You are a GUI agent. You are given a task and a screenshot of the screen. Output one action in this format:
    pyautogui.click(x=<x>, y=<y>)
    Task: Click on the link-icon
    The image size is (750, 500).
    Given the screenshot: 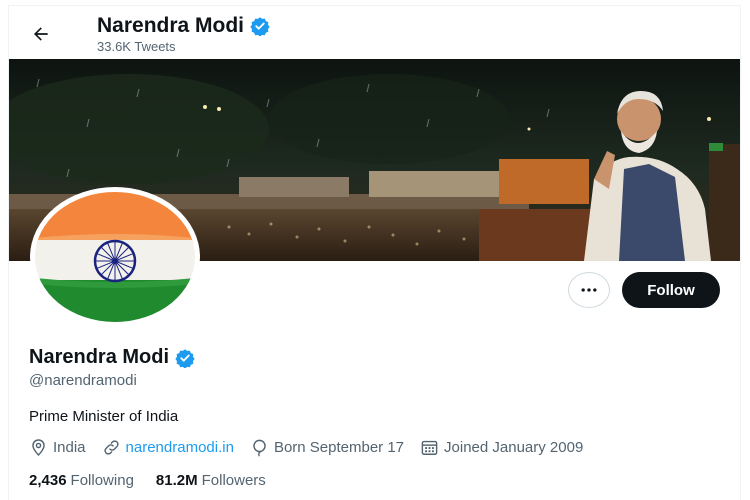 What is the action you would take?
    pyautogui.click(x=111, y=447)
    